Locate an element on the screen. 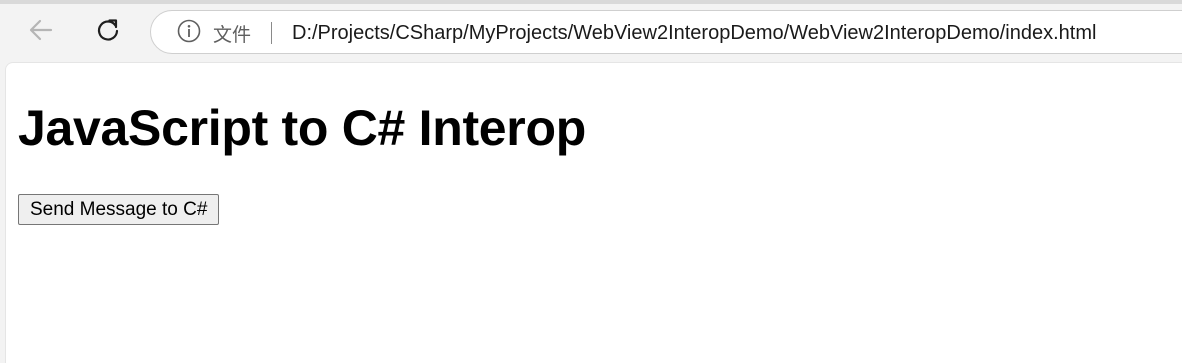 The width and height of the screenshot is (1182, 363). page-heading: JavaScript to C# Interop is located at coordinates (302, 128).